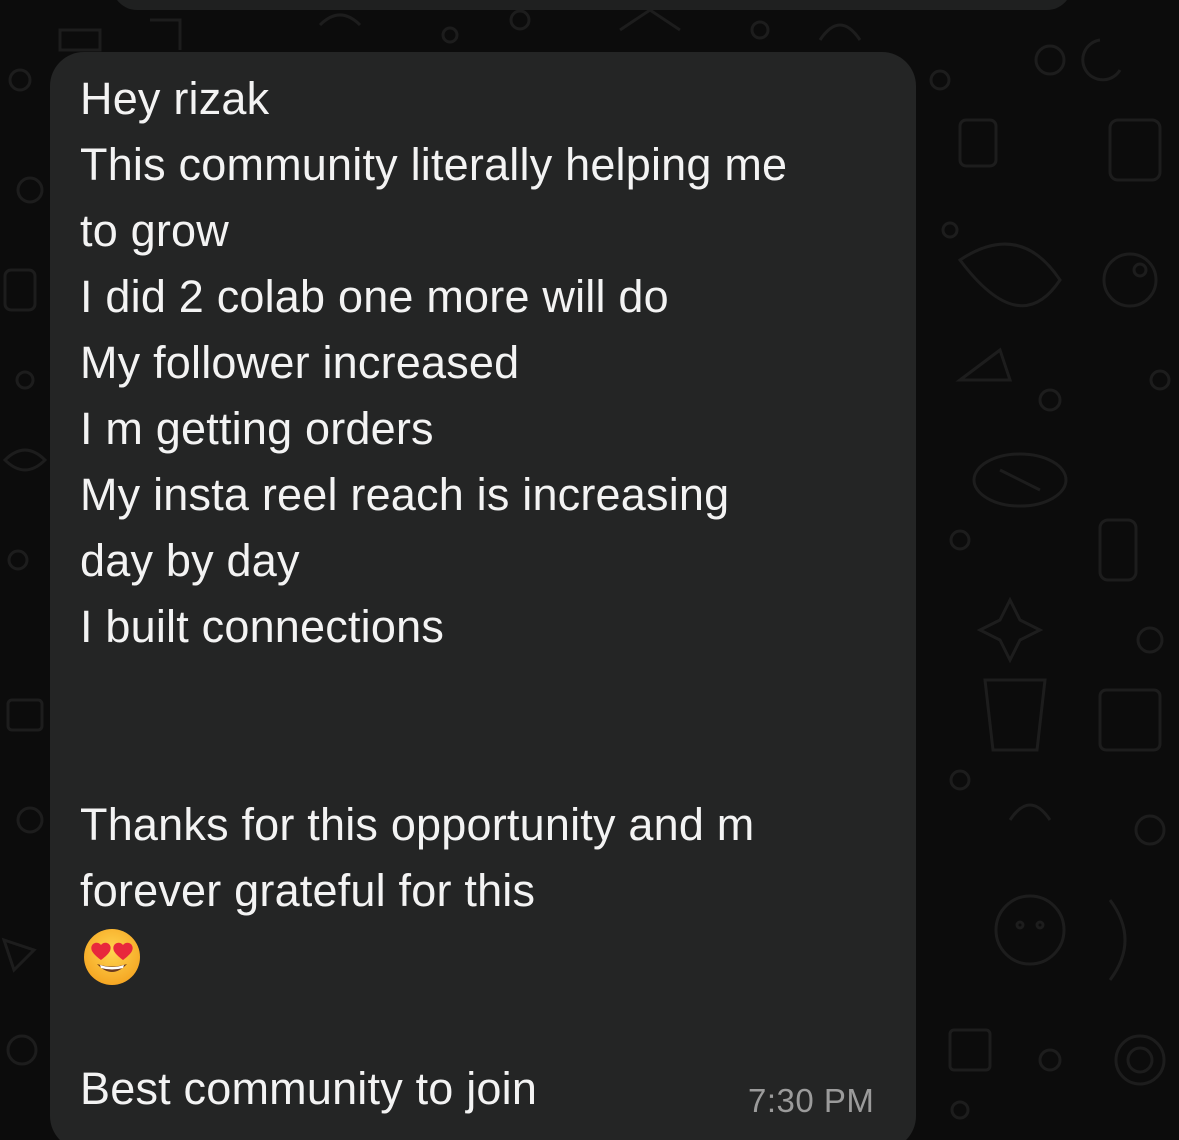 This screenshot has height=1140, width=1179. I want to click on heart-eyes-emoji-icon, so click(112, 957).